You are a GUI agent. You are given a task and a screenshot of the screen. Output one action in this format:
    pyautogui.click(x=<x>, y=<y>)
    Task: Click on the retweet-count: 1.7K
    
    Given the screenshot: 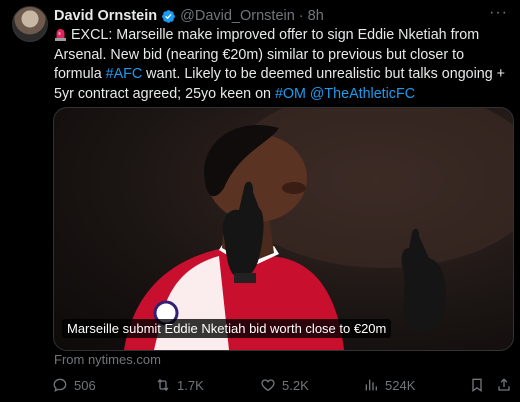 What is the action you would take?
    pyautogui.click(x=190, y=385)
    